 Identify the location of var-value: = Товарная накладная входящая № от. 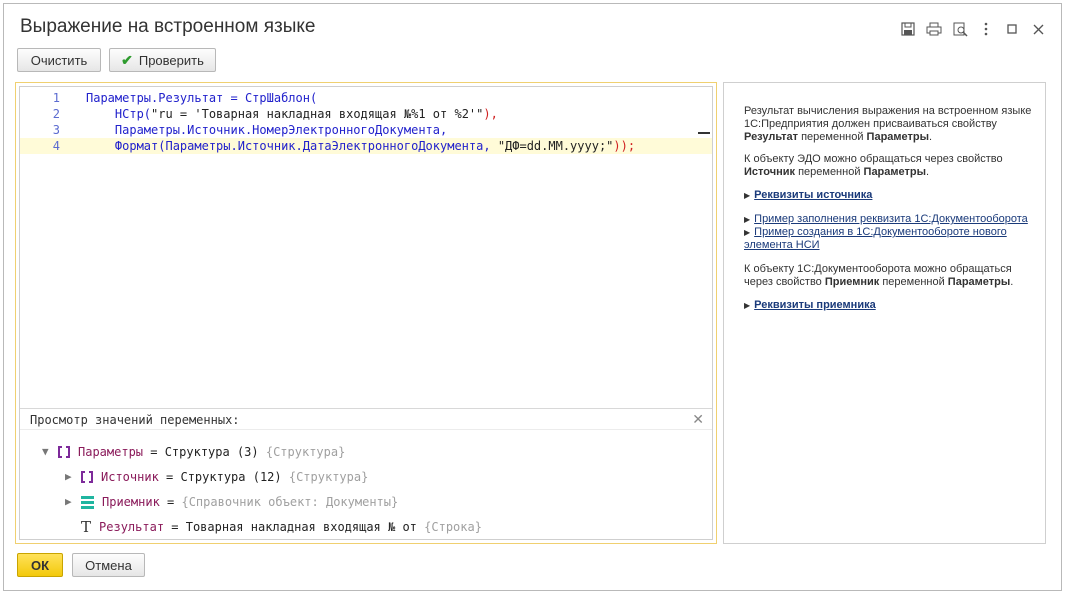
(294, 527).